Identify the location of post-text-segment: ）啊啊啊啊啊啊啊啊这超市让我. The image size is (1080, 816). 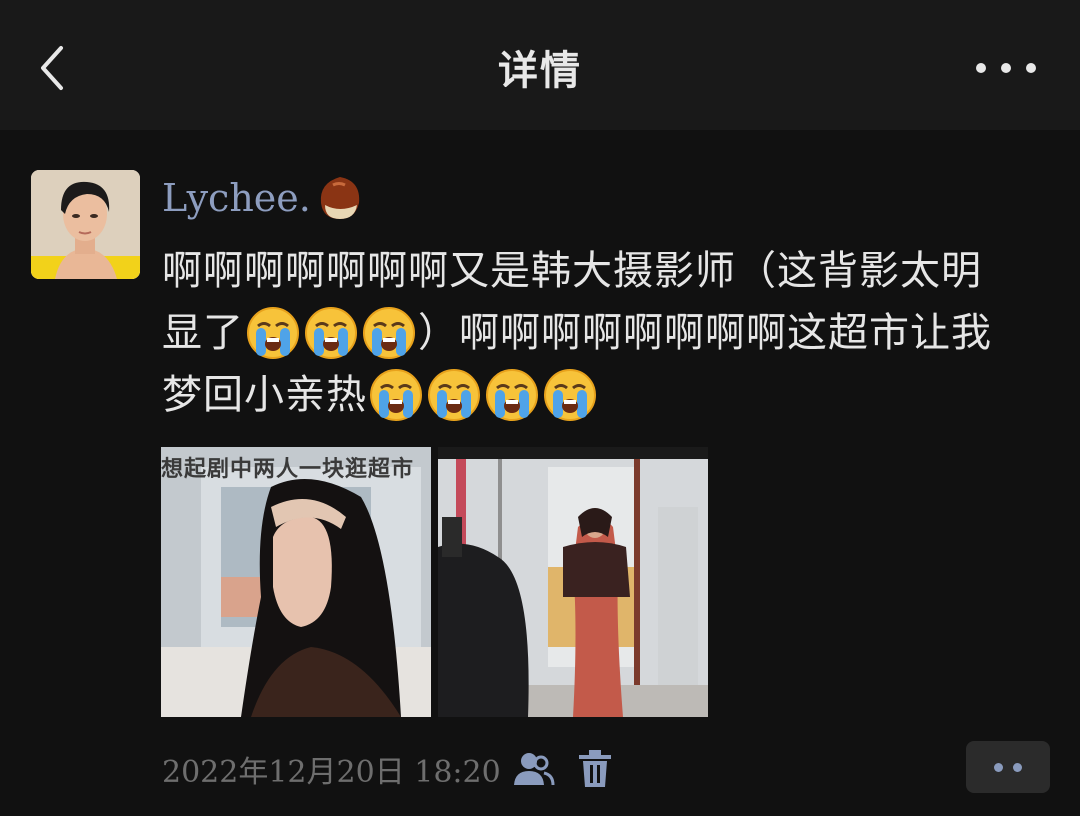
(705, 333).